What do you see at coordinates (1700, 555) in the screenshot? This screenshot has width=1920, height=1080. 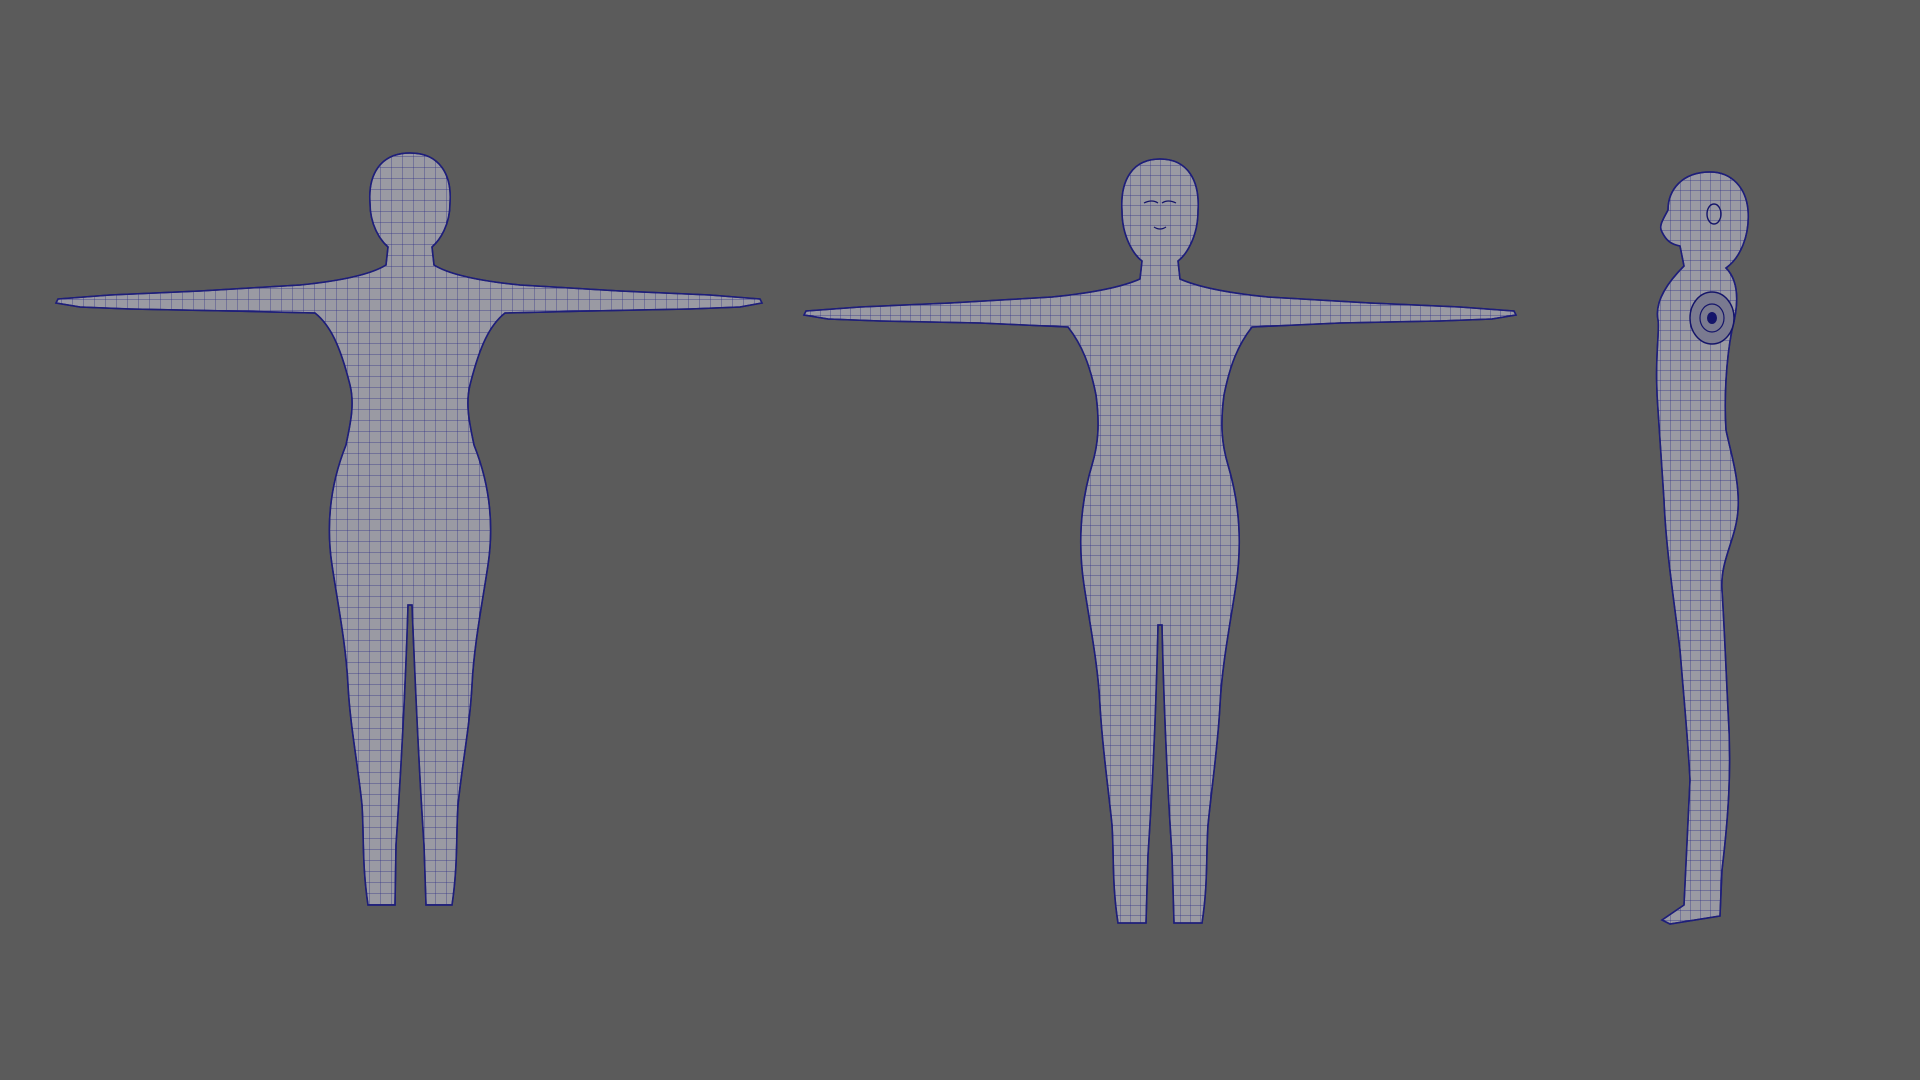 I see `model-side-view` at bounding box center [1700, 555].